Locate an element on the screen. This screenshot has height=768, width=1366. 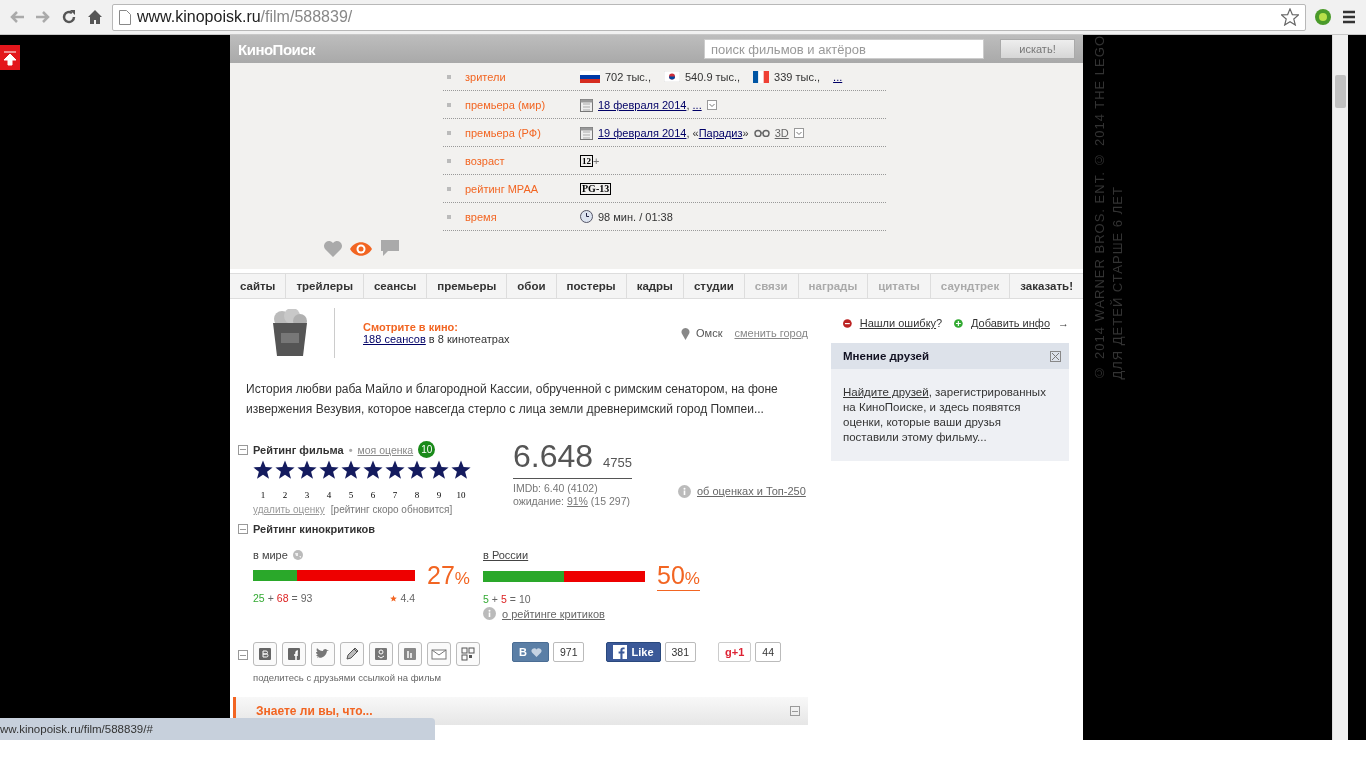
heart-icon is located at coordinates (536, 652).